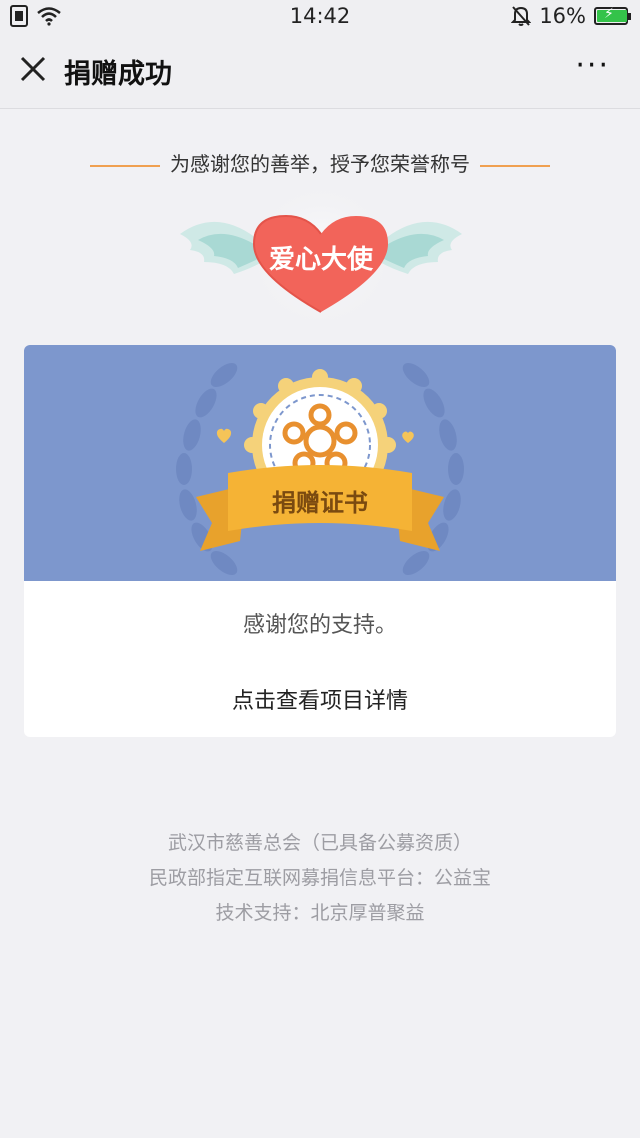 Image resolution: width=640 pixels, height=1138 pixels. Describe the element at coordinates (319, 625) in the screenshot. I see `thanks-text: 感谢您的支持。` at that location.